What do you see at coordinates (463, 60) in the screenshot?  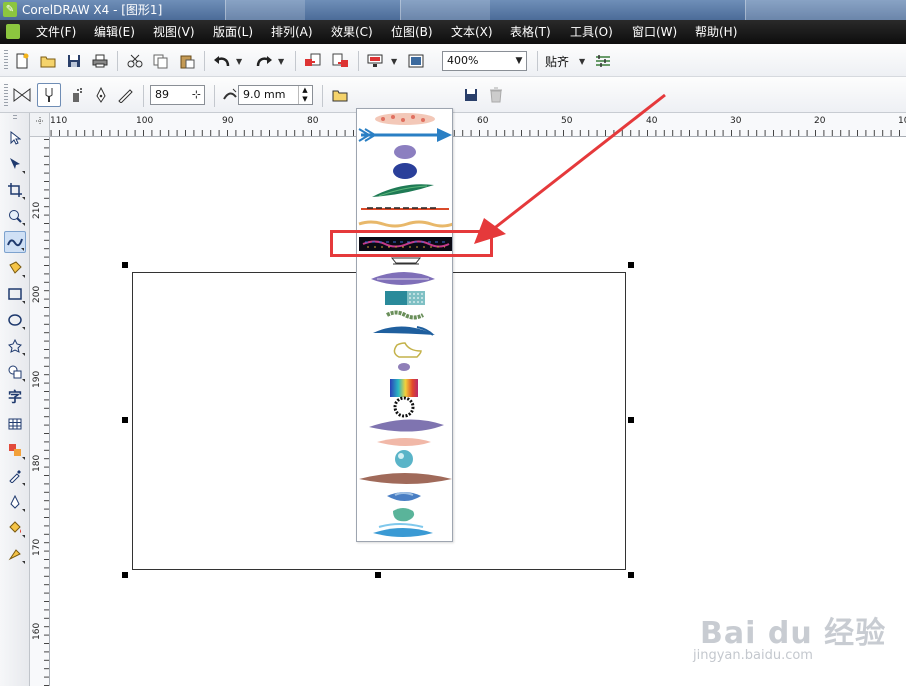 I see `zoom-level-value: 400%` at bounding box center [463, 60].